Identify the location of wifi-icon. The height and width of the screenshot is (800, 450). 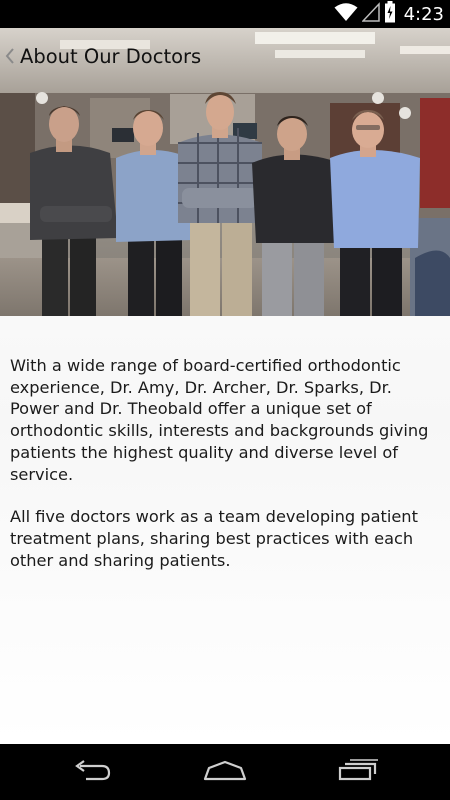
(346, 14).